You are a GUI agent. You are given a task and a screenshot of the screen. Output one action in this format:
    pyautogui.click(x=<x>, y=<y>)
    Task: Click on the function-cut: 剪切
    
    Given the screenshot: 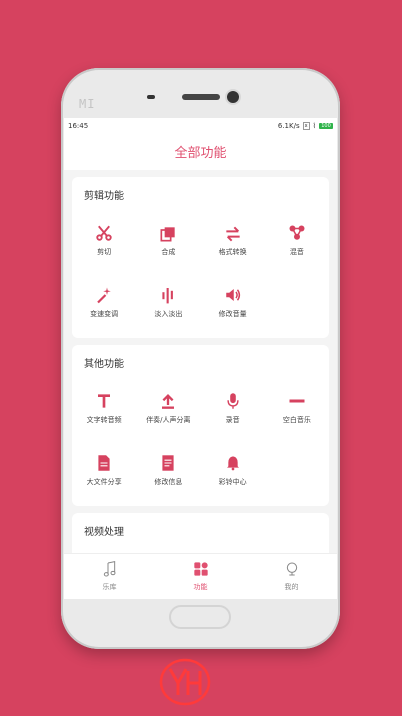 What is the action you would take?
    pyautogui.click(x=104, y=241)
    